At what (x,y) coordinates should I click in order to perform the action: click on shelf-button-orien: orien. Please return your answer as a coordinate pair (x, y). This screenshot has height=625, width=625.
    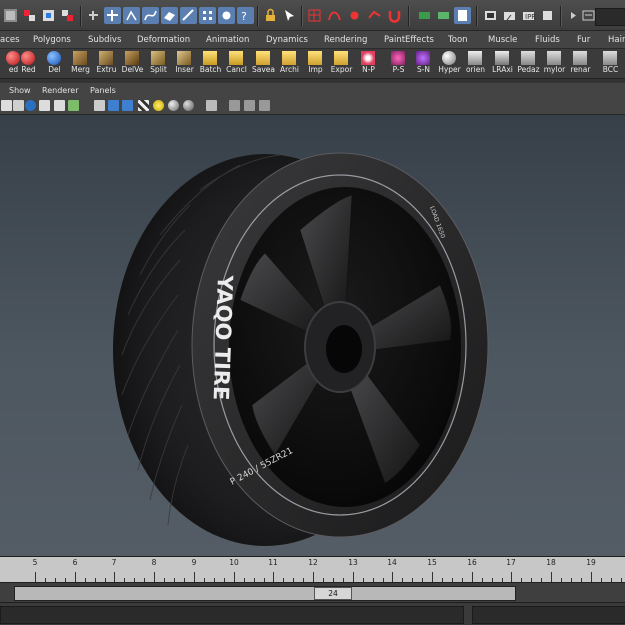
    Looking at the image, I should click on (475, 64).